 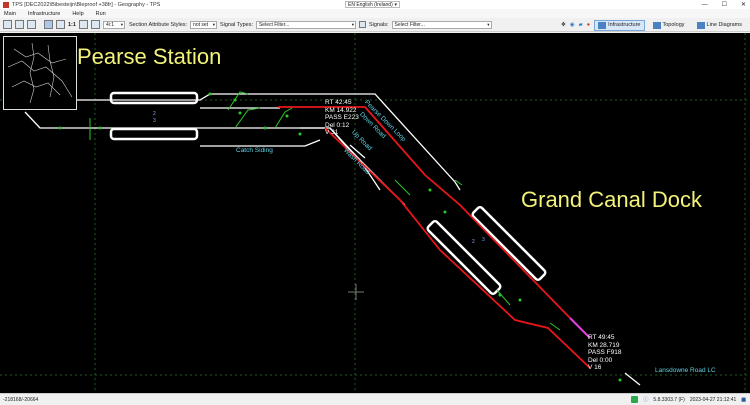 I want to click on minimap-tracks, so click(x=40, y=73).